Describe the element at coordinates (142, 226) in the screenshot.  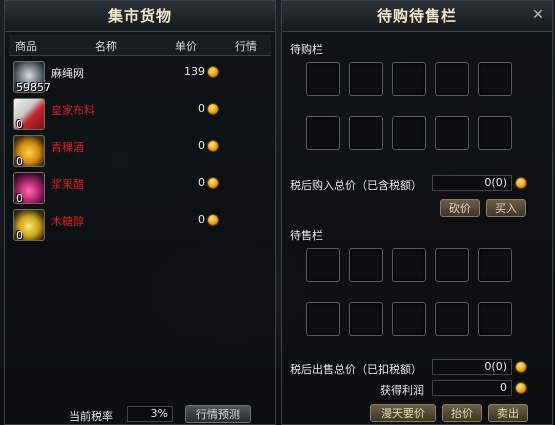
I see `market-item-row: 0 木糖醇 0` at that location.